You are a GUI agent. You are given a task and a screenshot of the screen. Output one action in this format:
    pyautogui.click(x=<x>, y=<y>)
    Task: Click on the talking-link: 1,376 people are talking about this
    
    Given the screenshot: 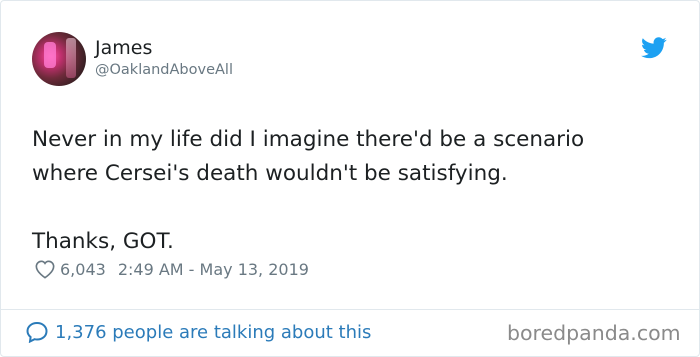 What is the action you would take?
    pyautogui.click(x=198, y=332)
    